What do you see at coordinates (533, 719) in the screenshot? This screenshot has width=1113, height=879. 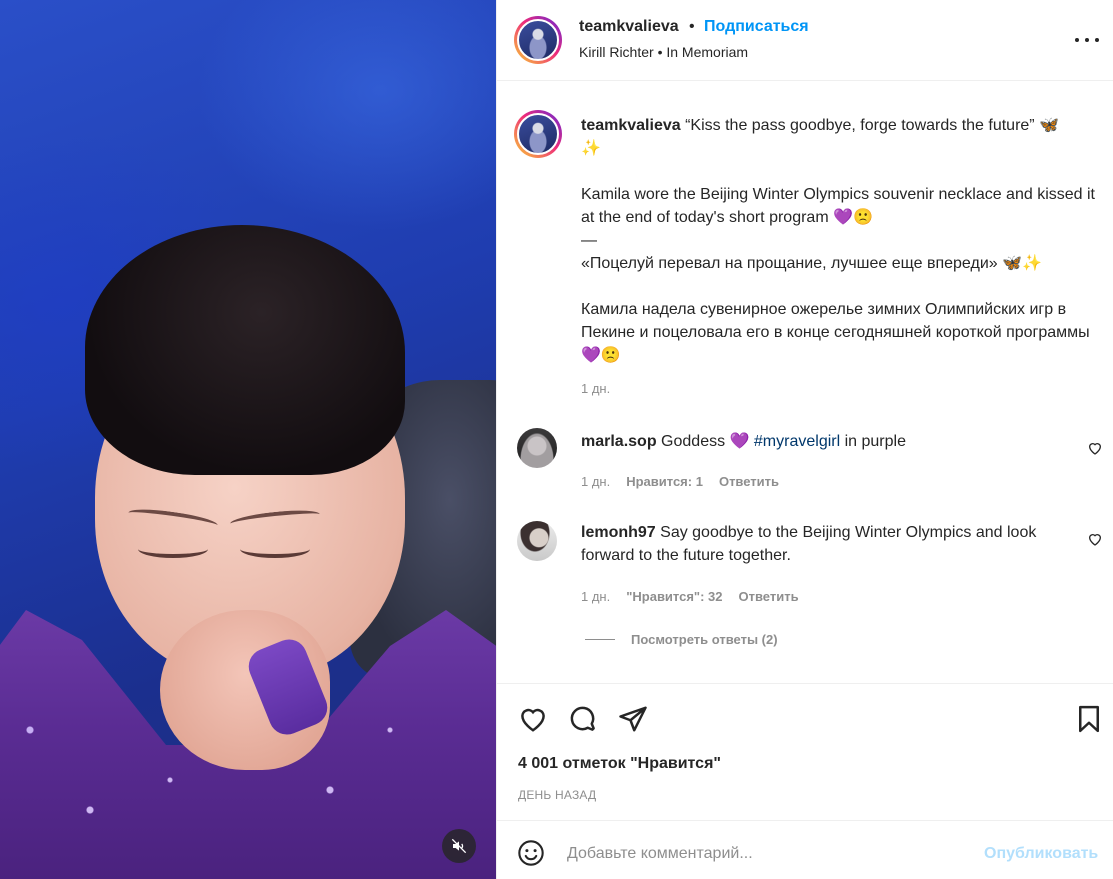 I see `heart-icon` at bounding box center [533, 719].